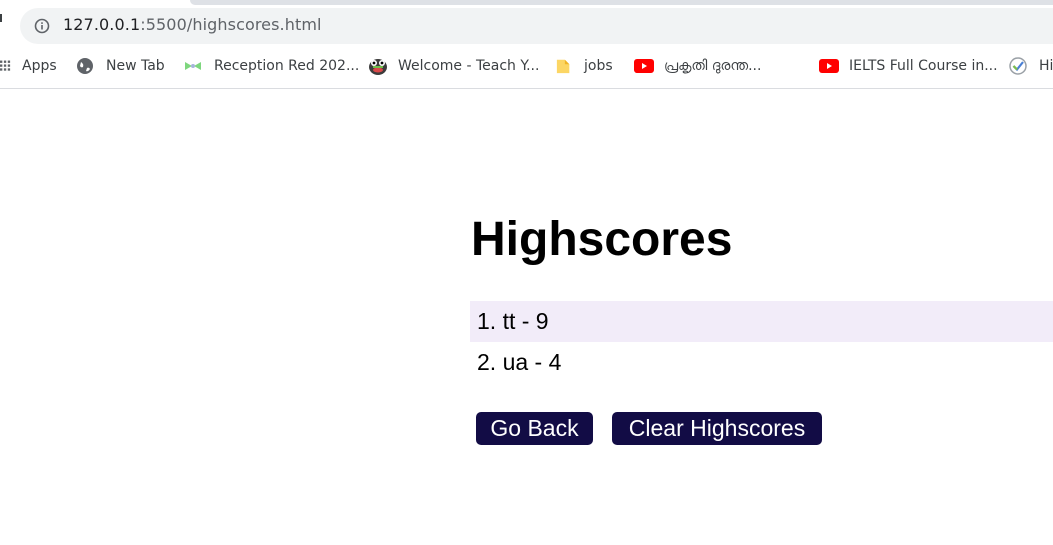 This screenshot has width=1053, height=545. What do you see at coordinates (526, 88) in the screenshot?
I see `toolbar-divider` at bounding box center [526, 88].